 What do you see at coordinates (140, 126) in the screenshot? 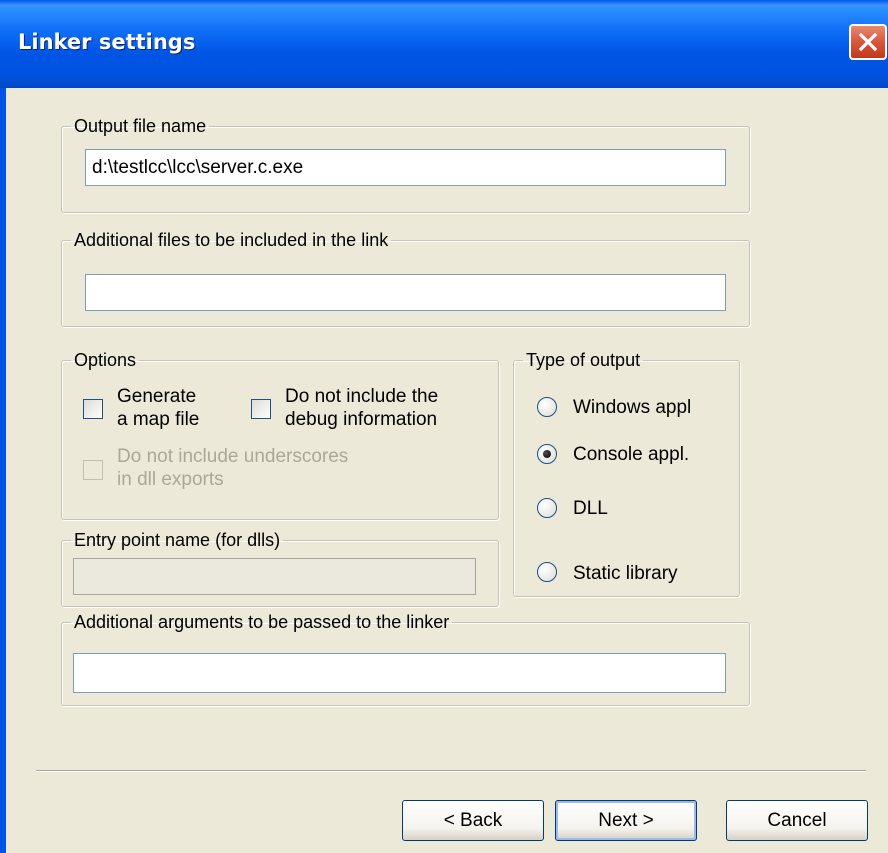
I see `output-file-legend: Output file name` at bounding box center [140, 126].